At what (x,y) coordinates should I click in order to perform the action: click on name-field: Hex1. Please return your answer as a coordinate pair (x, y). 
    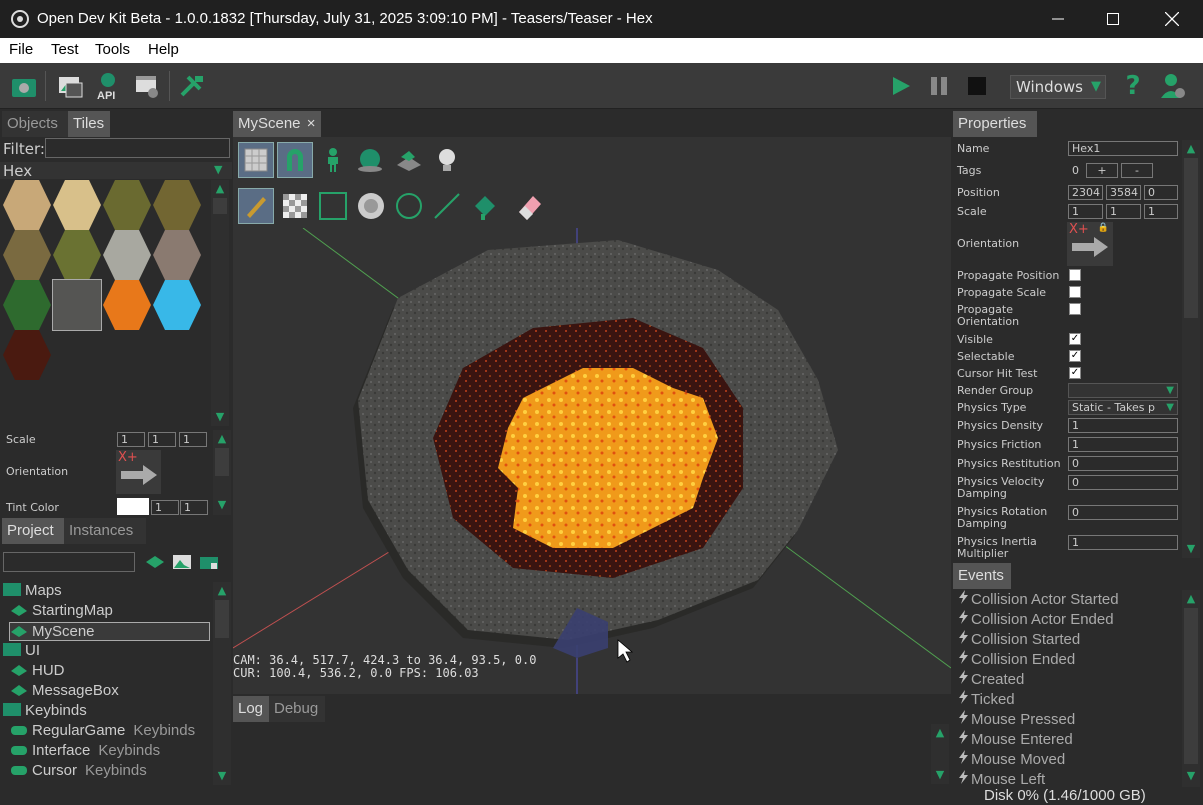
    Looking at the image, I should click on (1123, 148).